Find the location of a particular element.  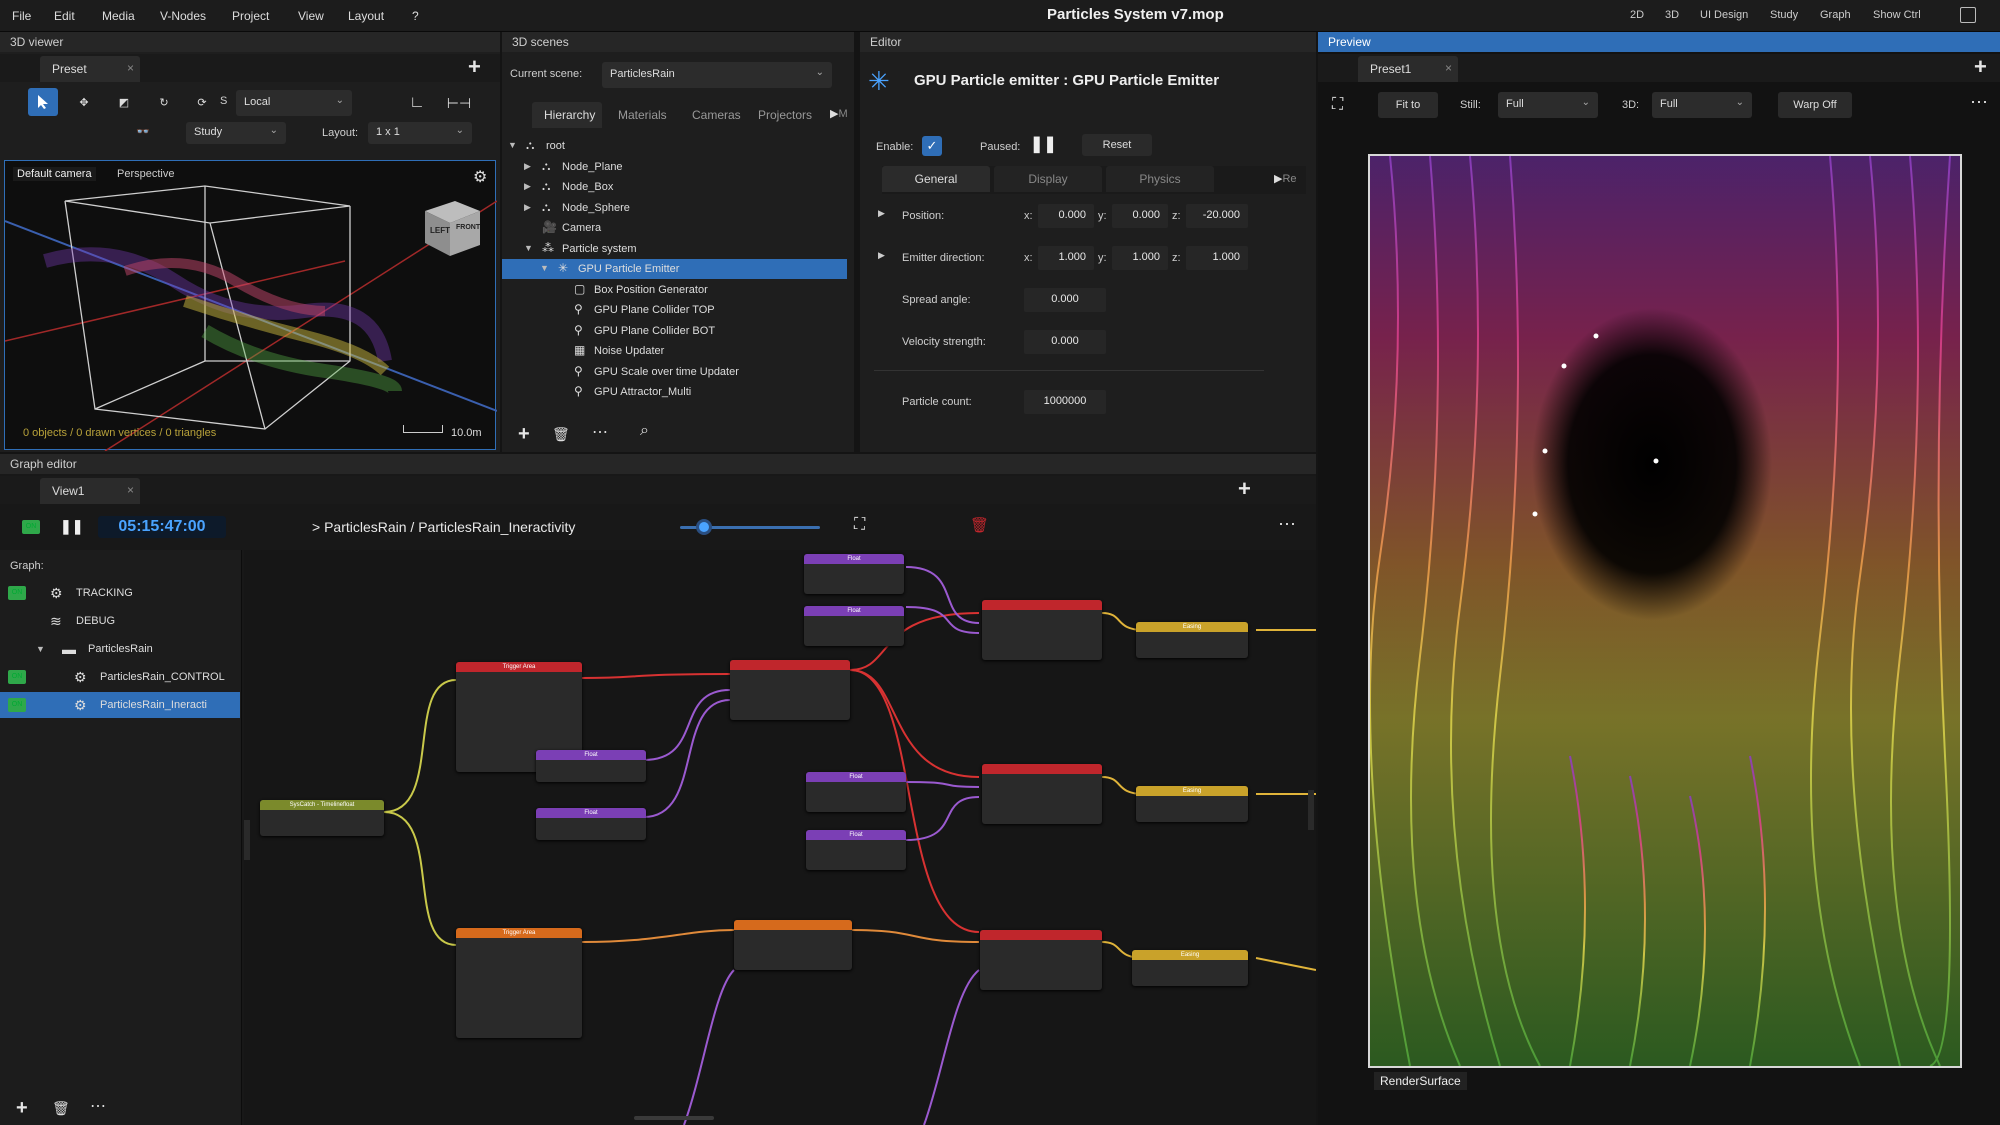

float-node: Float is located at coordinates (591, 766).